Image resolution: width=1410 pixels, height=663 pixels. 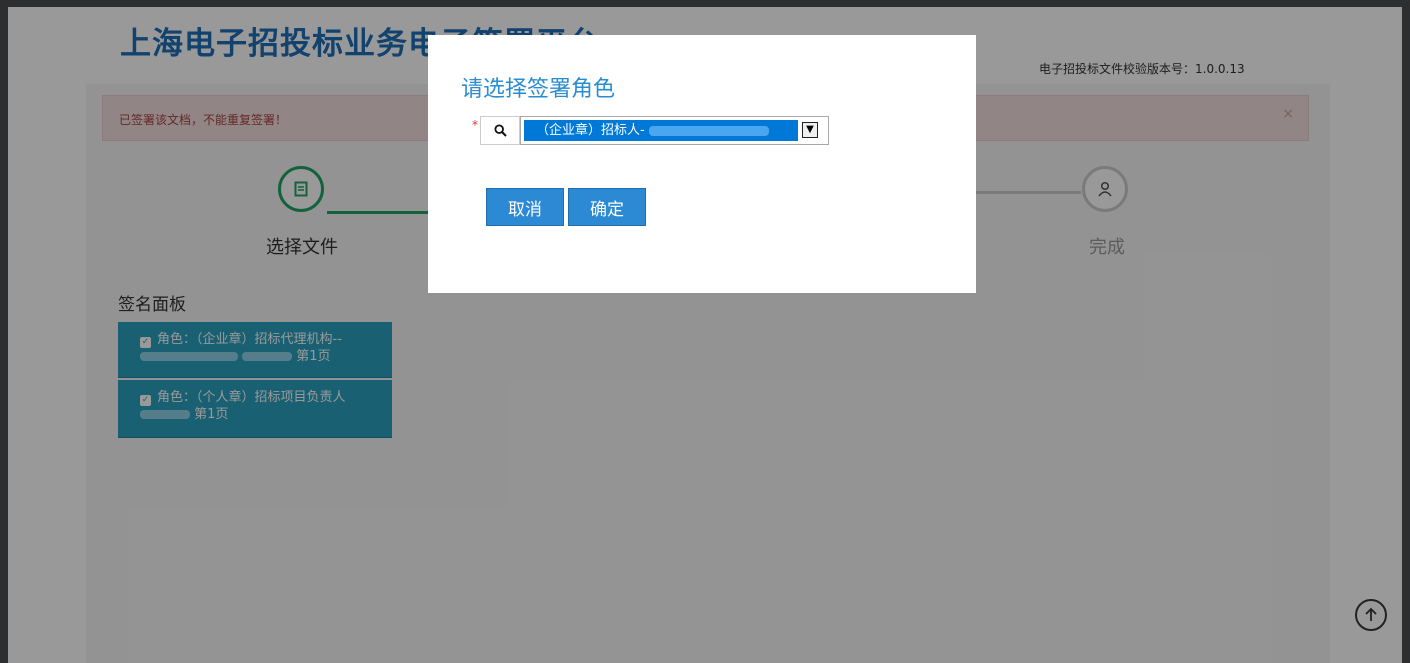 I want to click on cancel-button: 取消, so click(x=525, y=207).